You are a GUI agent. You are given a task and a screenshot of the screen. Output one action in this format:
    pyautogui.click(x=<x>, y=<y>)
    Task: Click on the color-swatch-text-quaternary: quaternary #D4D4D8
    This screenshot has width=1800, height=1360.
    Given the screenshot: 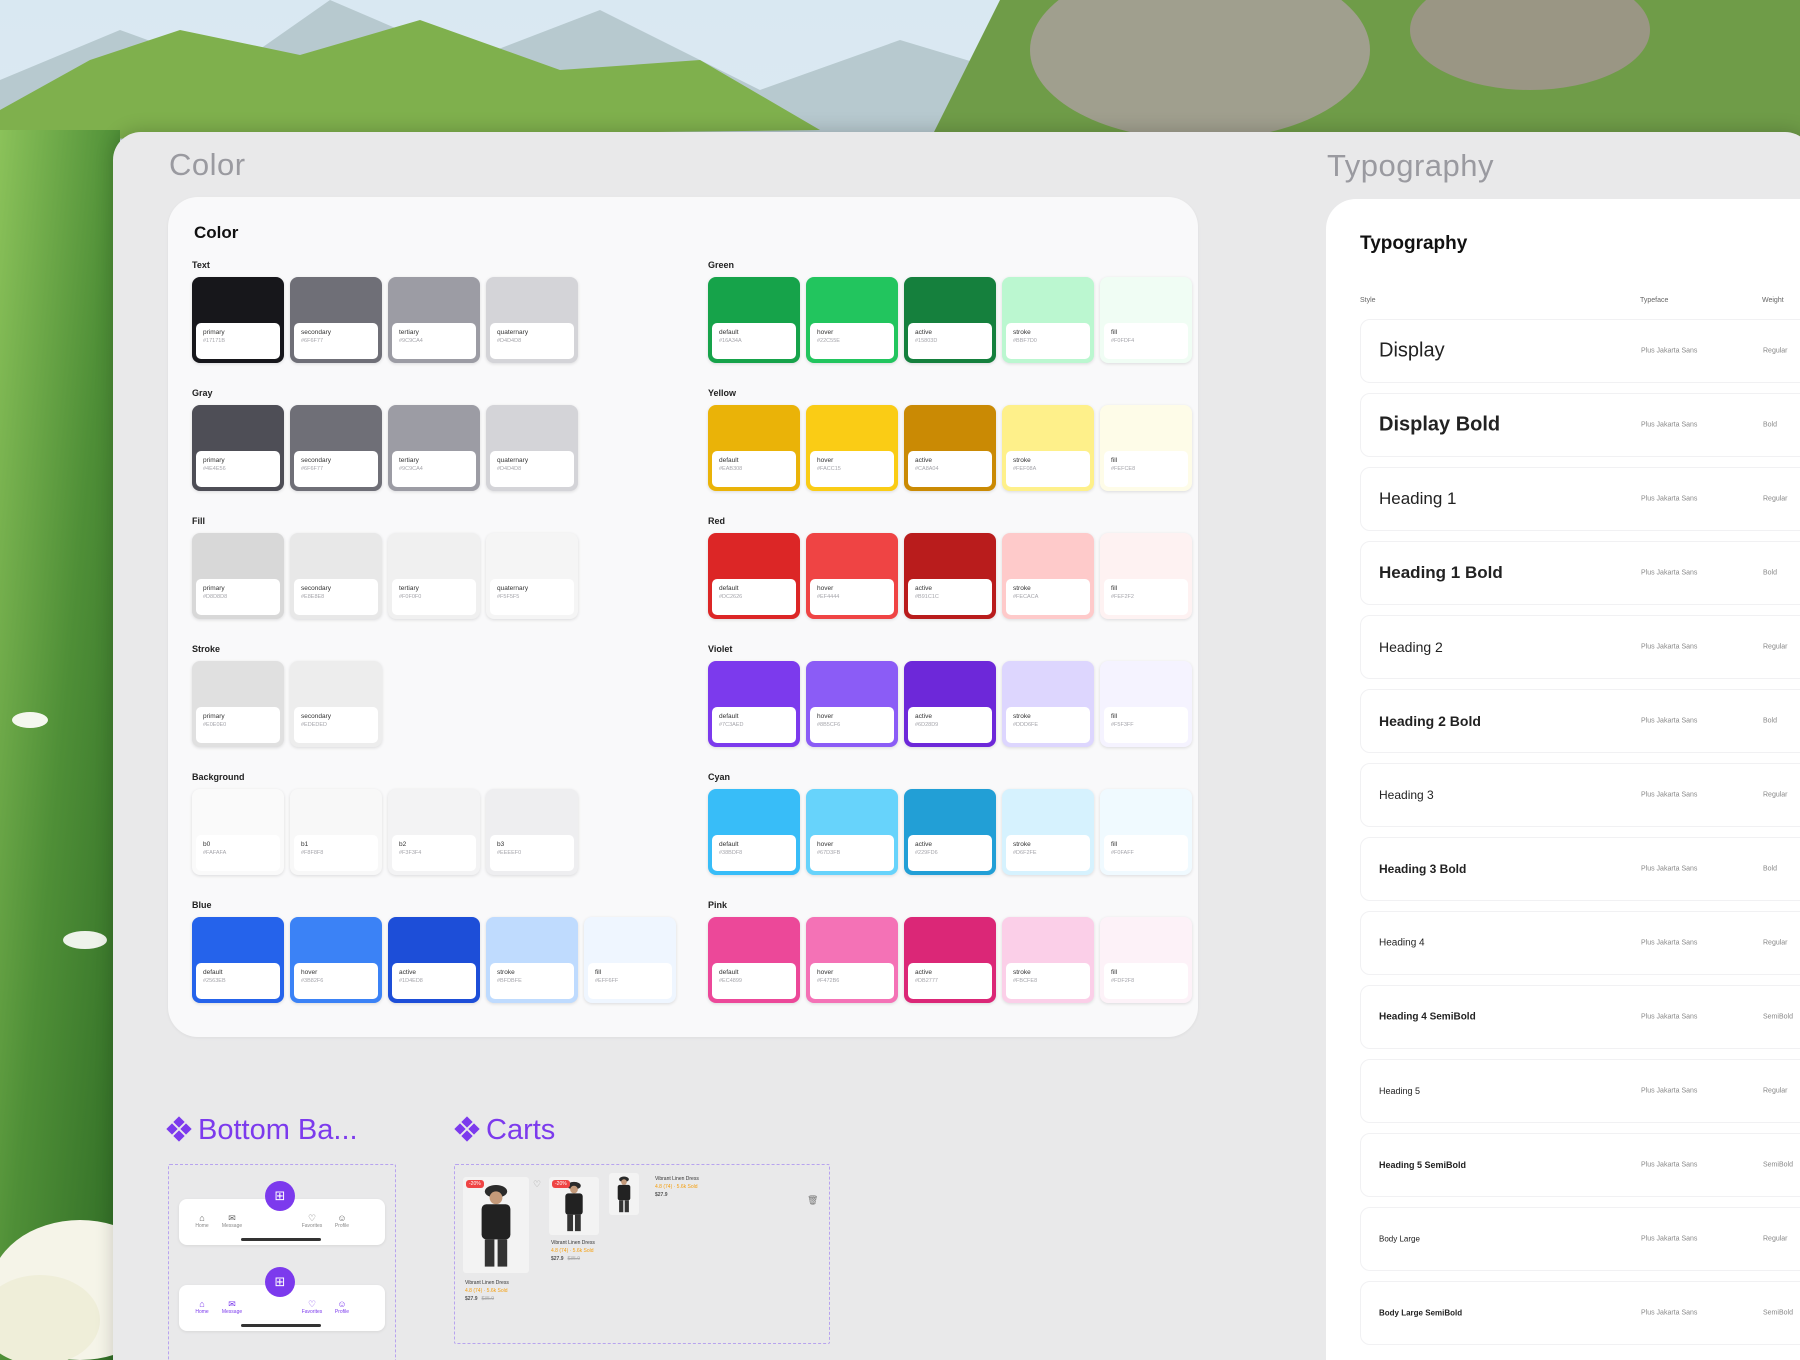 What is the action you would take?
    pyautogui.click(x=532, y=320)
    